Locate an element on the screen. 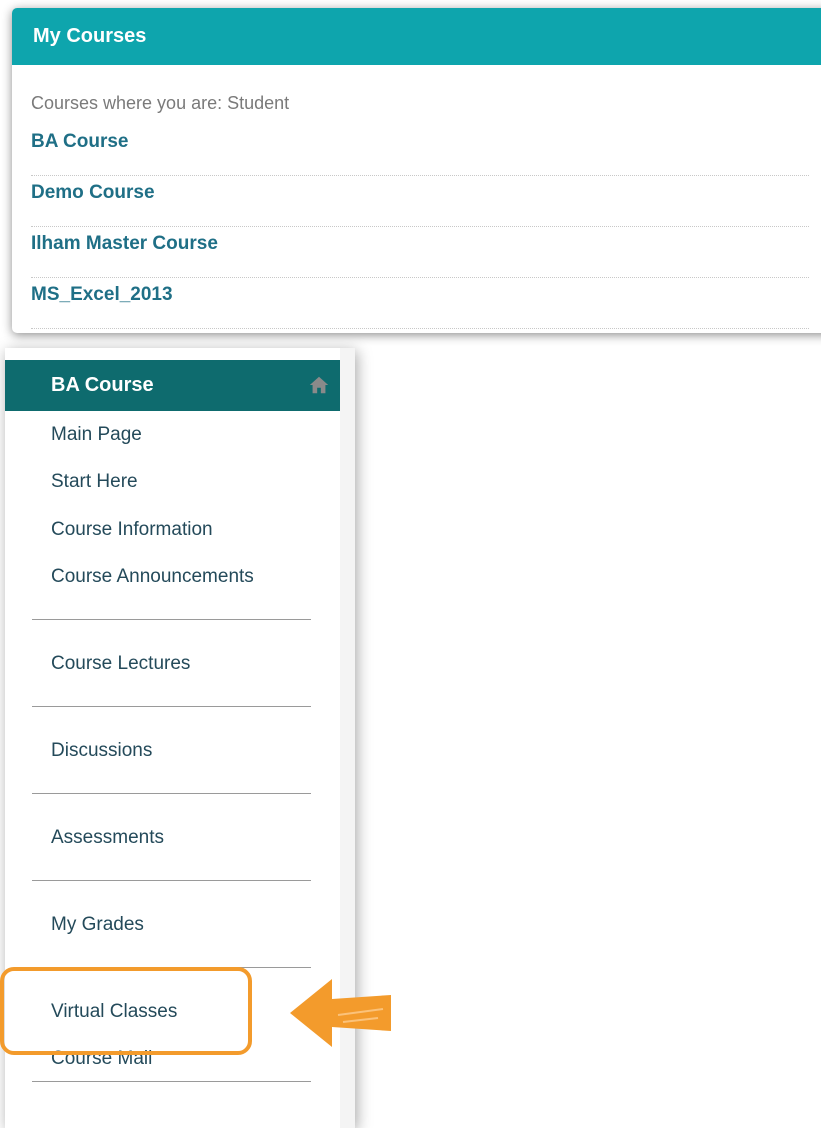  menu-item-virtual-classes: Virtual Classes is located at coordinates (114, 1012).